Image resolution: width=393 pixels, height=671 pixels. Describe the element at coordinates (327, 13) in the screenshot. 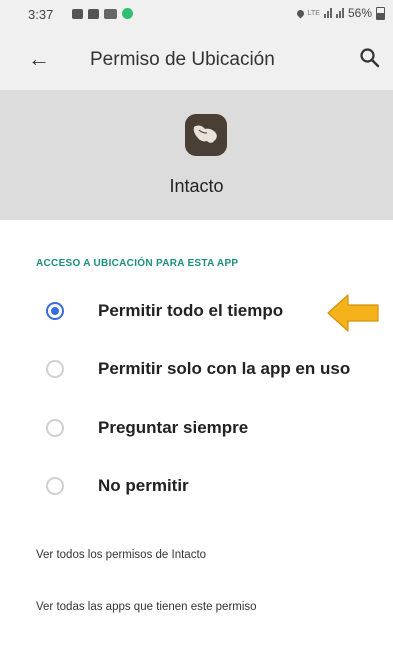

I see `signal-icon` at that location.